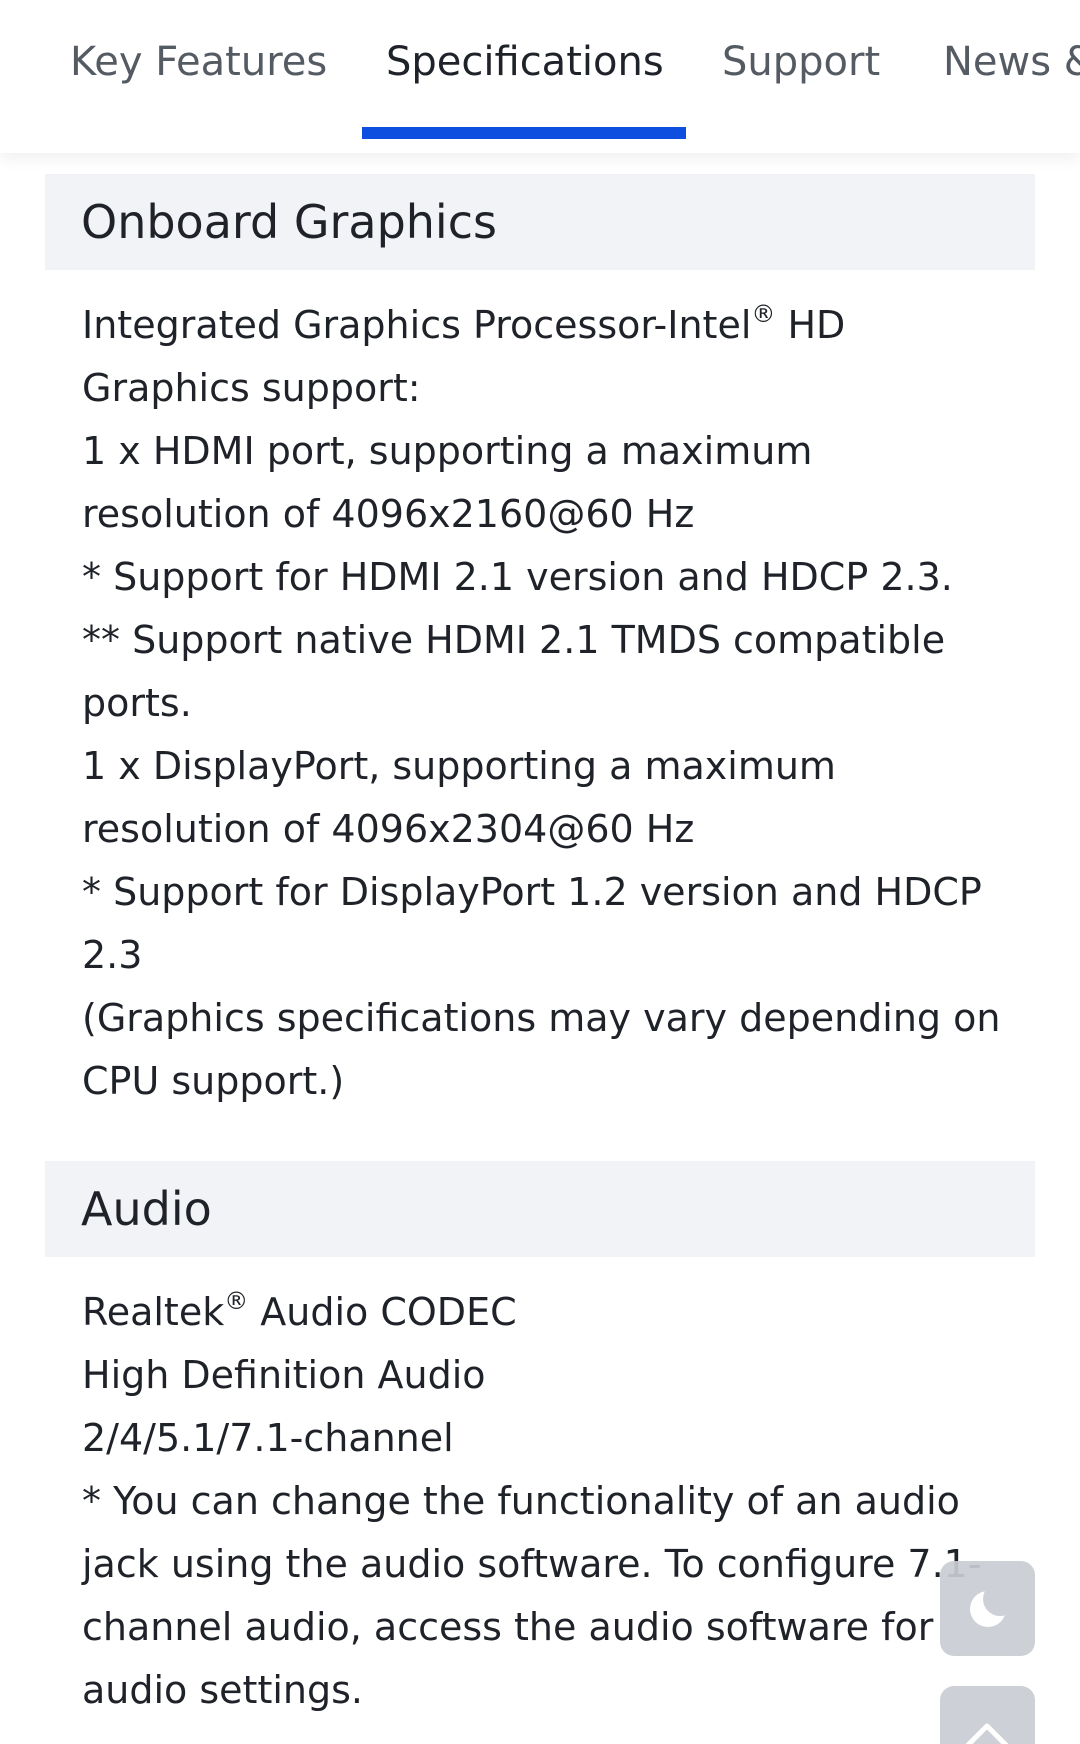 The height and width of the screenshot is (1744, 1080). I want to click on tab-specifications: Specifications, so click(525, 62).